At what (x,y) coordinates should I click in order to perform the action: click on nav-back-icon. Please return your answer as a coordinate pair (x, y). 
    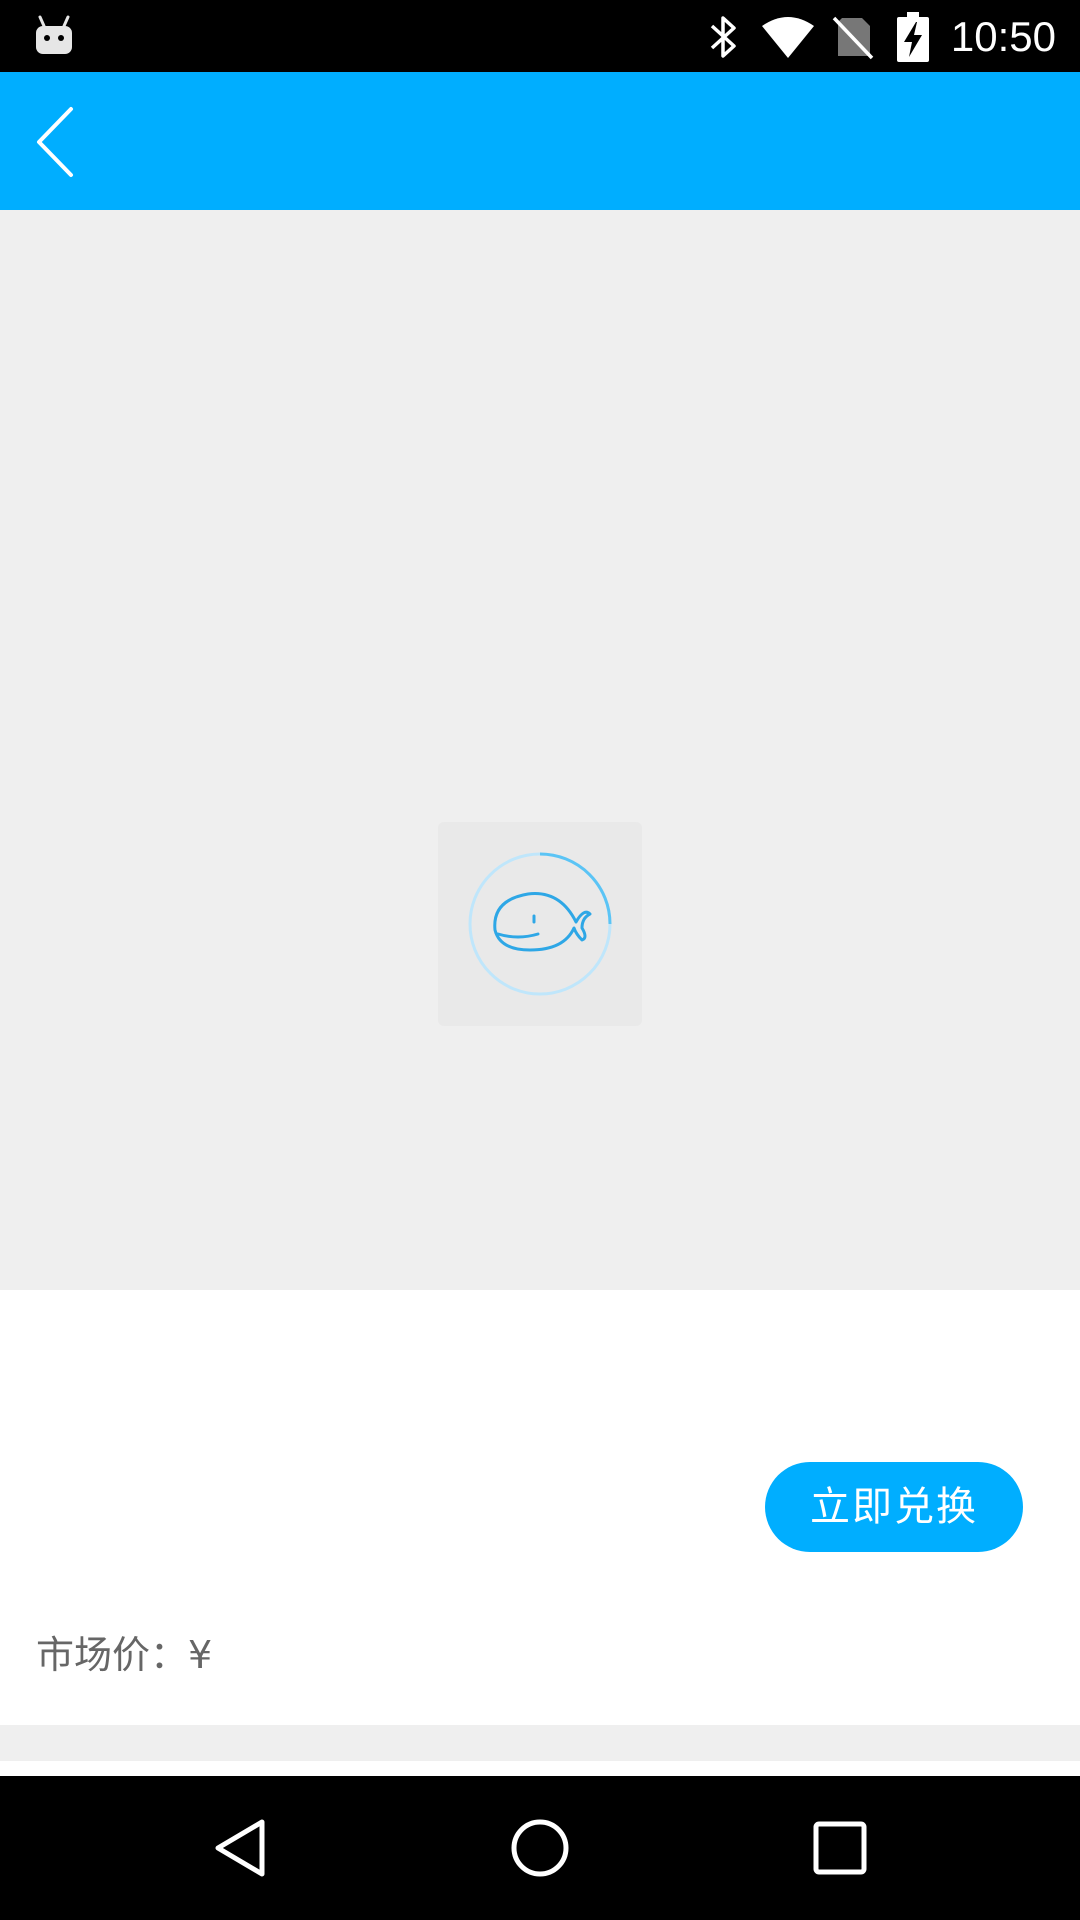
    Looking at the image, I should click on (242, 1848).